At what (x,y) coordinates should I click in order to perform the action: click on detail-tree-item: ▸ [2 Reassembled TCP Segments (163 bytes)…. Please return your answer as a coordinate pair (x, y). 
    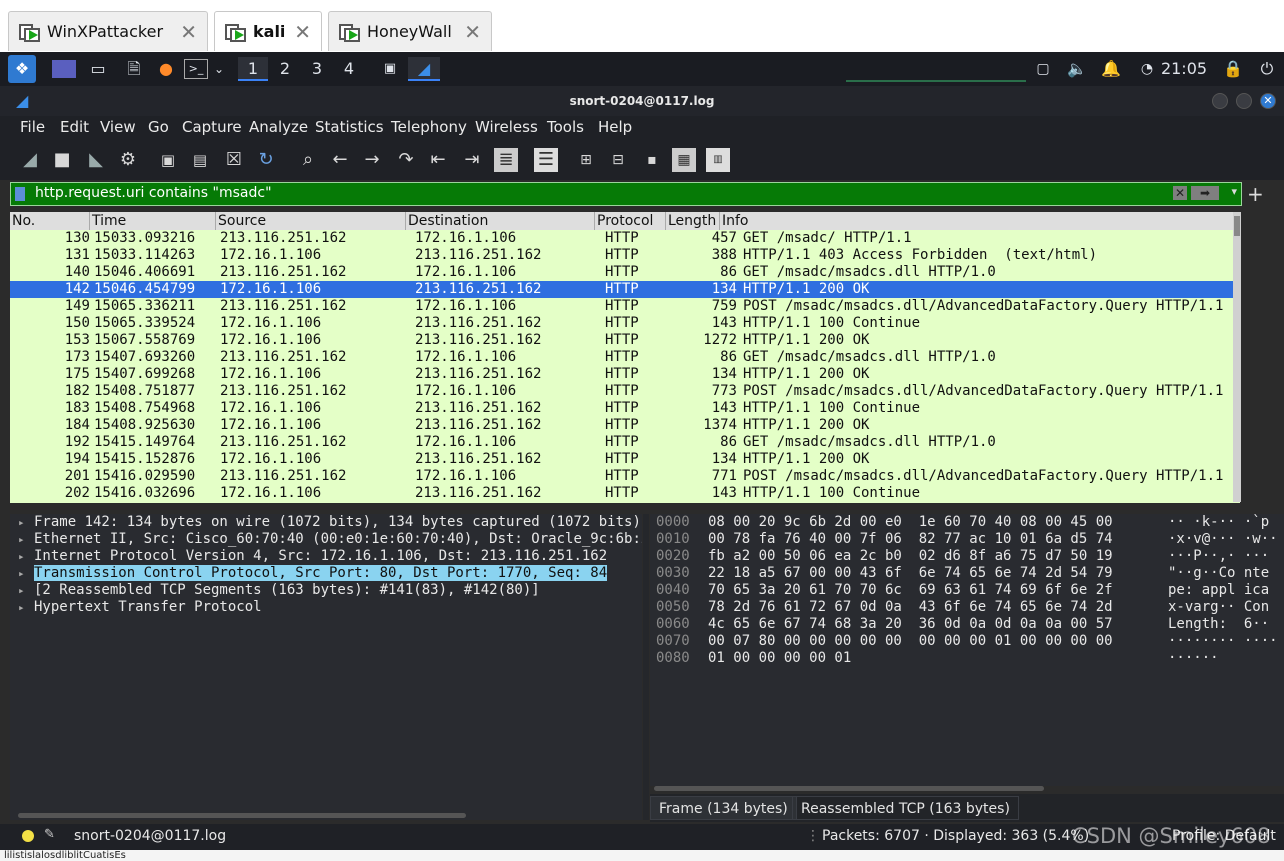
    Looking at the image, I should click on (326, 590).